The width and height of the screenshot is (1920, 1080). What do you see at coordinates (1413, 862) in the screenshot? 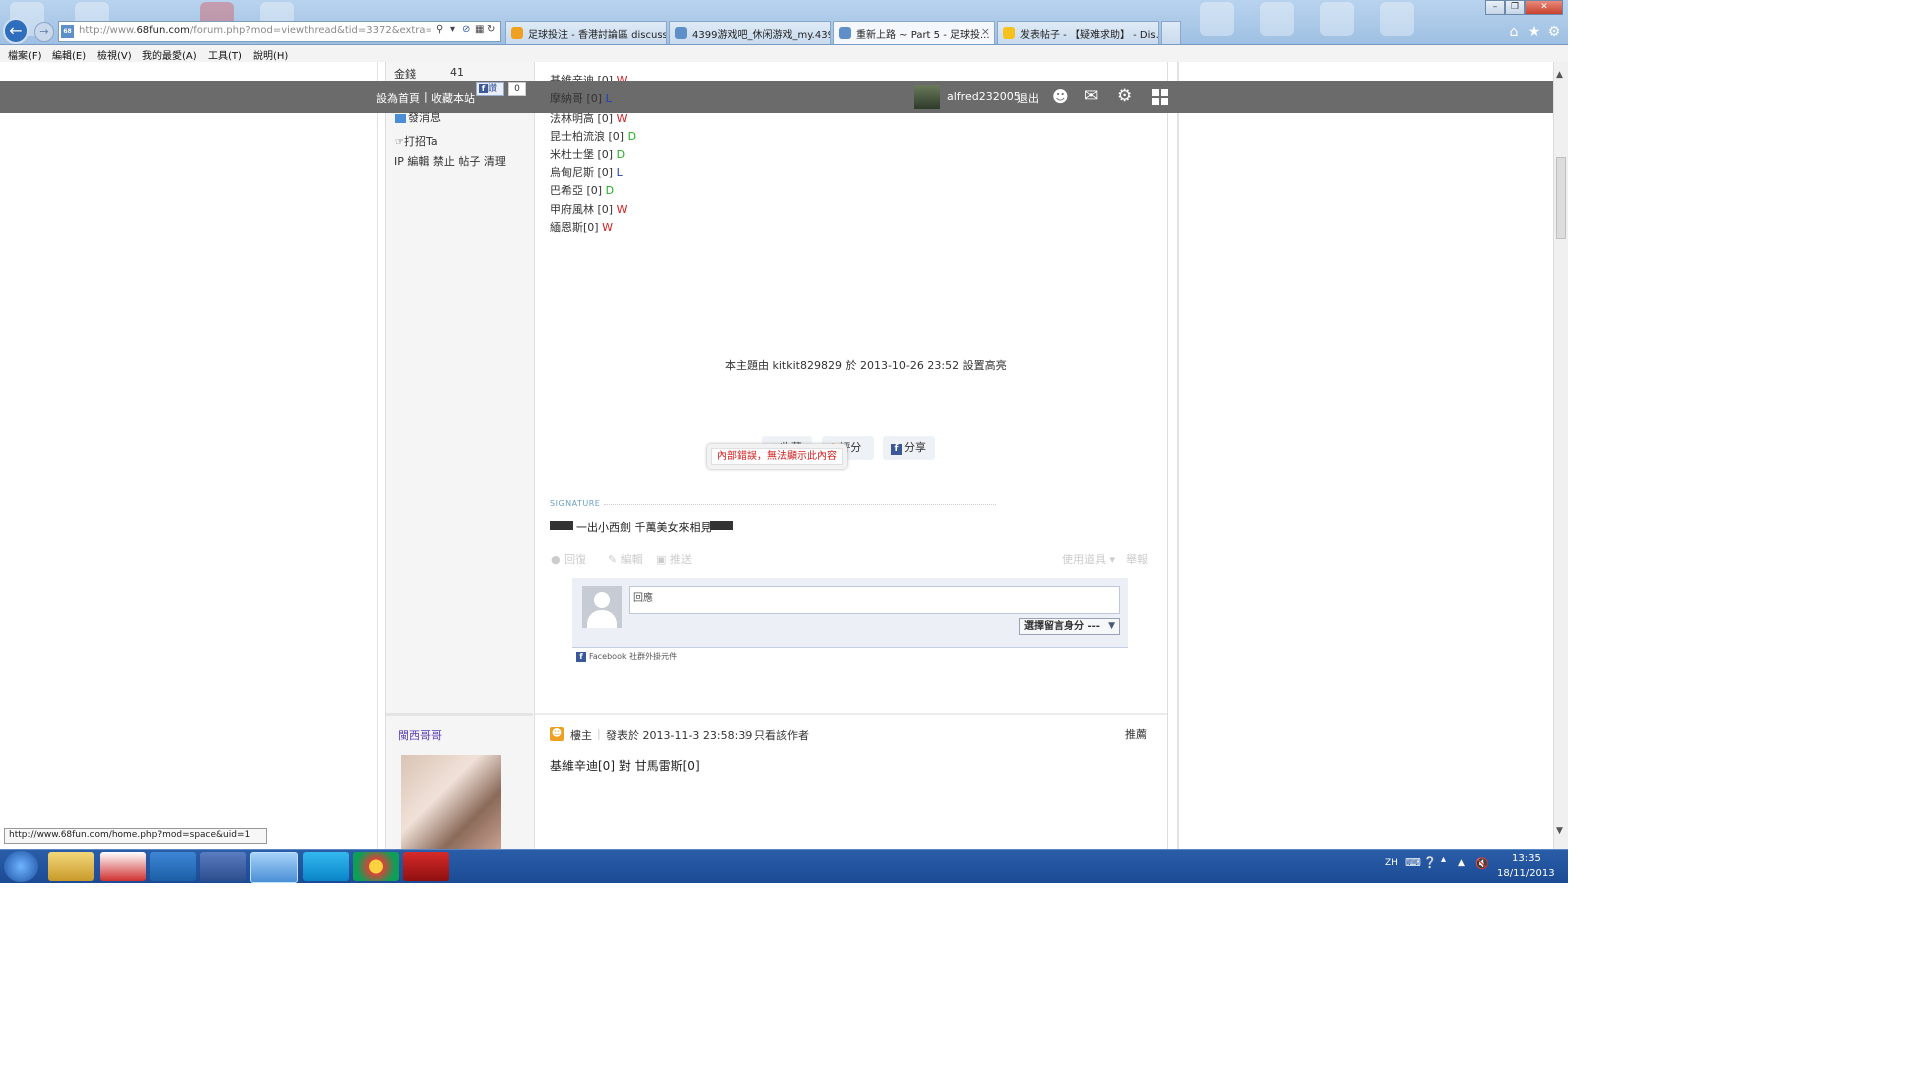
I see `keyboard-icon: ⌨` at bounding box center [1413, 862].